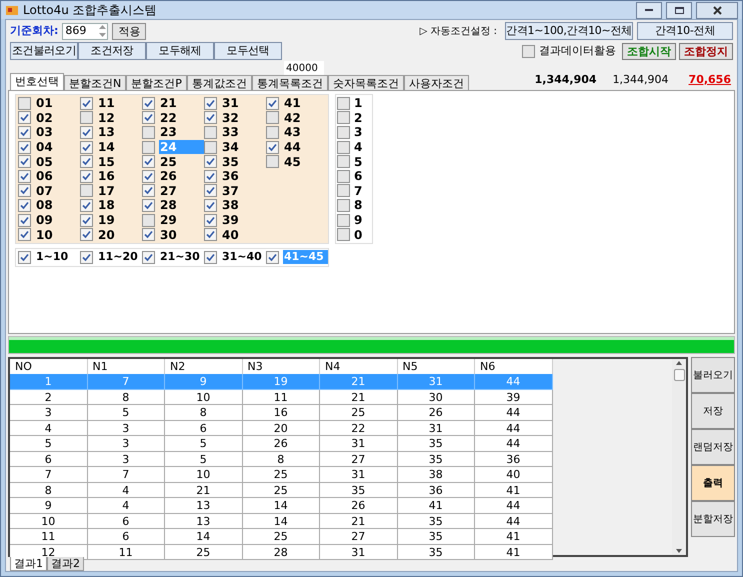 This screenshot has height=577, width=743. I want to click on limit-field: 40000, so click(304, 68).